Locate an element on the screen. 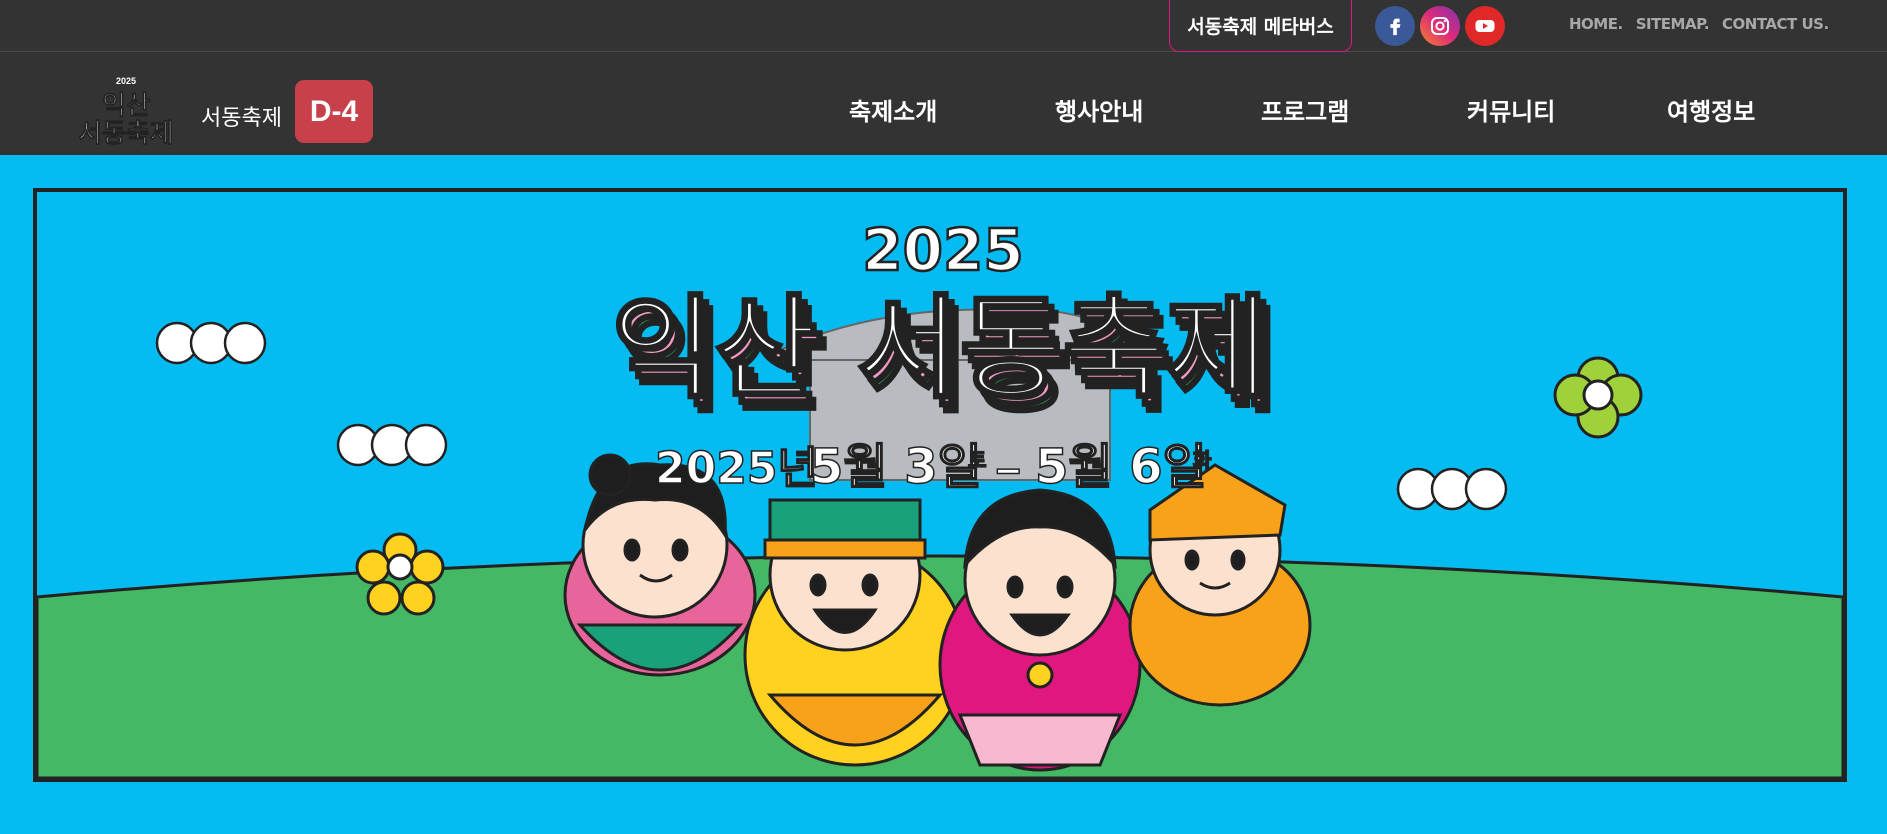  festival-logo: 2025 익산 서동축제 is located at coordinates (125, 110).